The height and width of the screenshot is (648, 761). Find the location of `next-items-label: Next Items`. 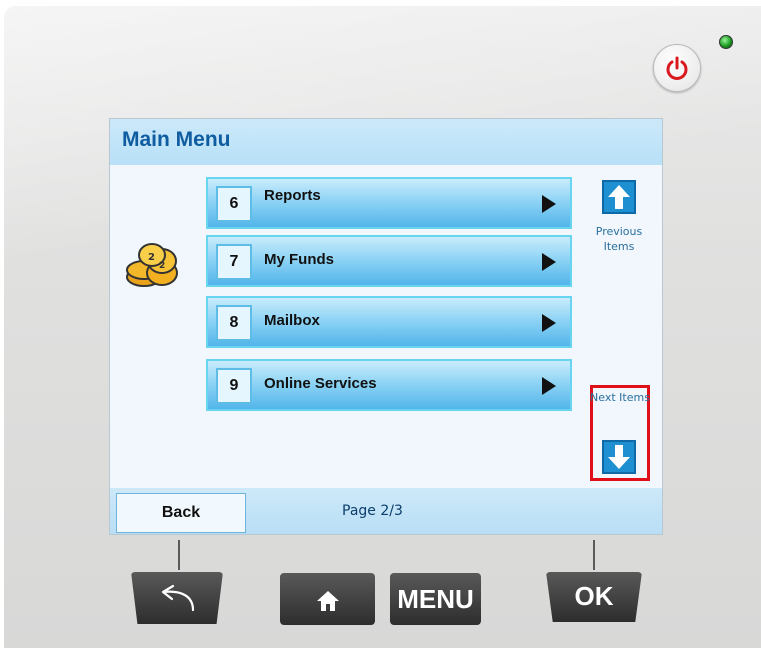

next-items-label: Next Items is located at coordinates (620, 397).